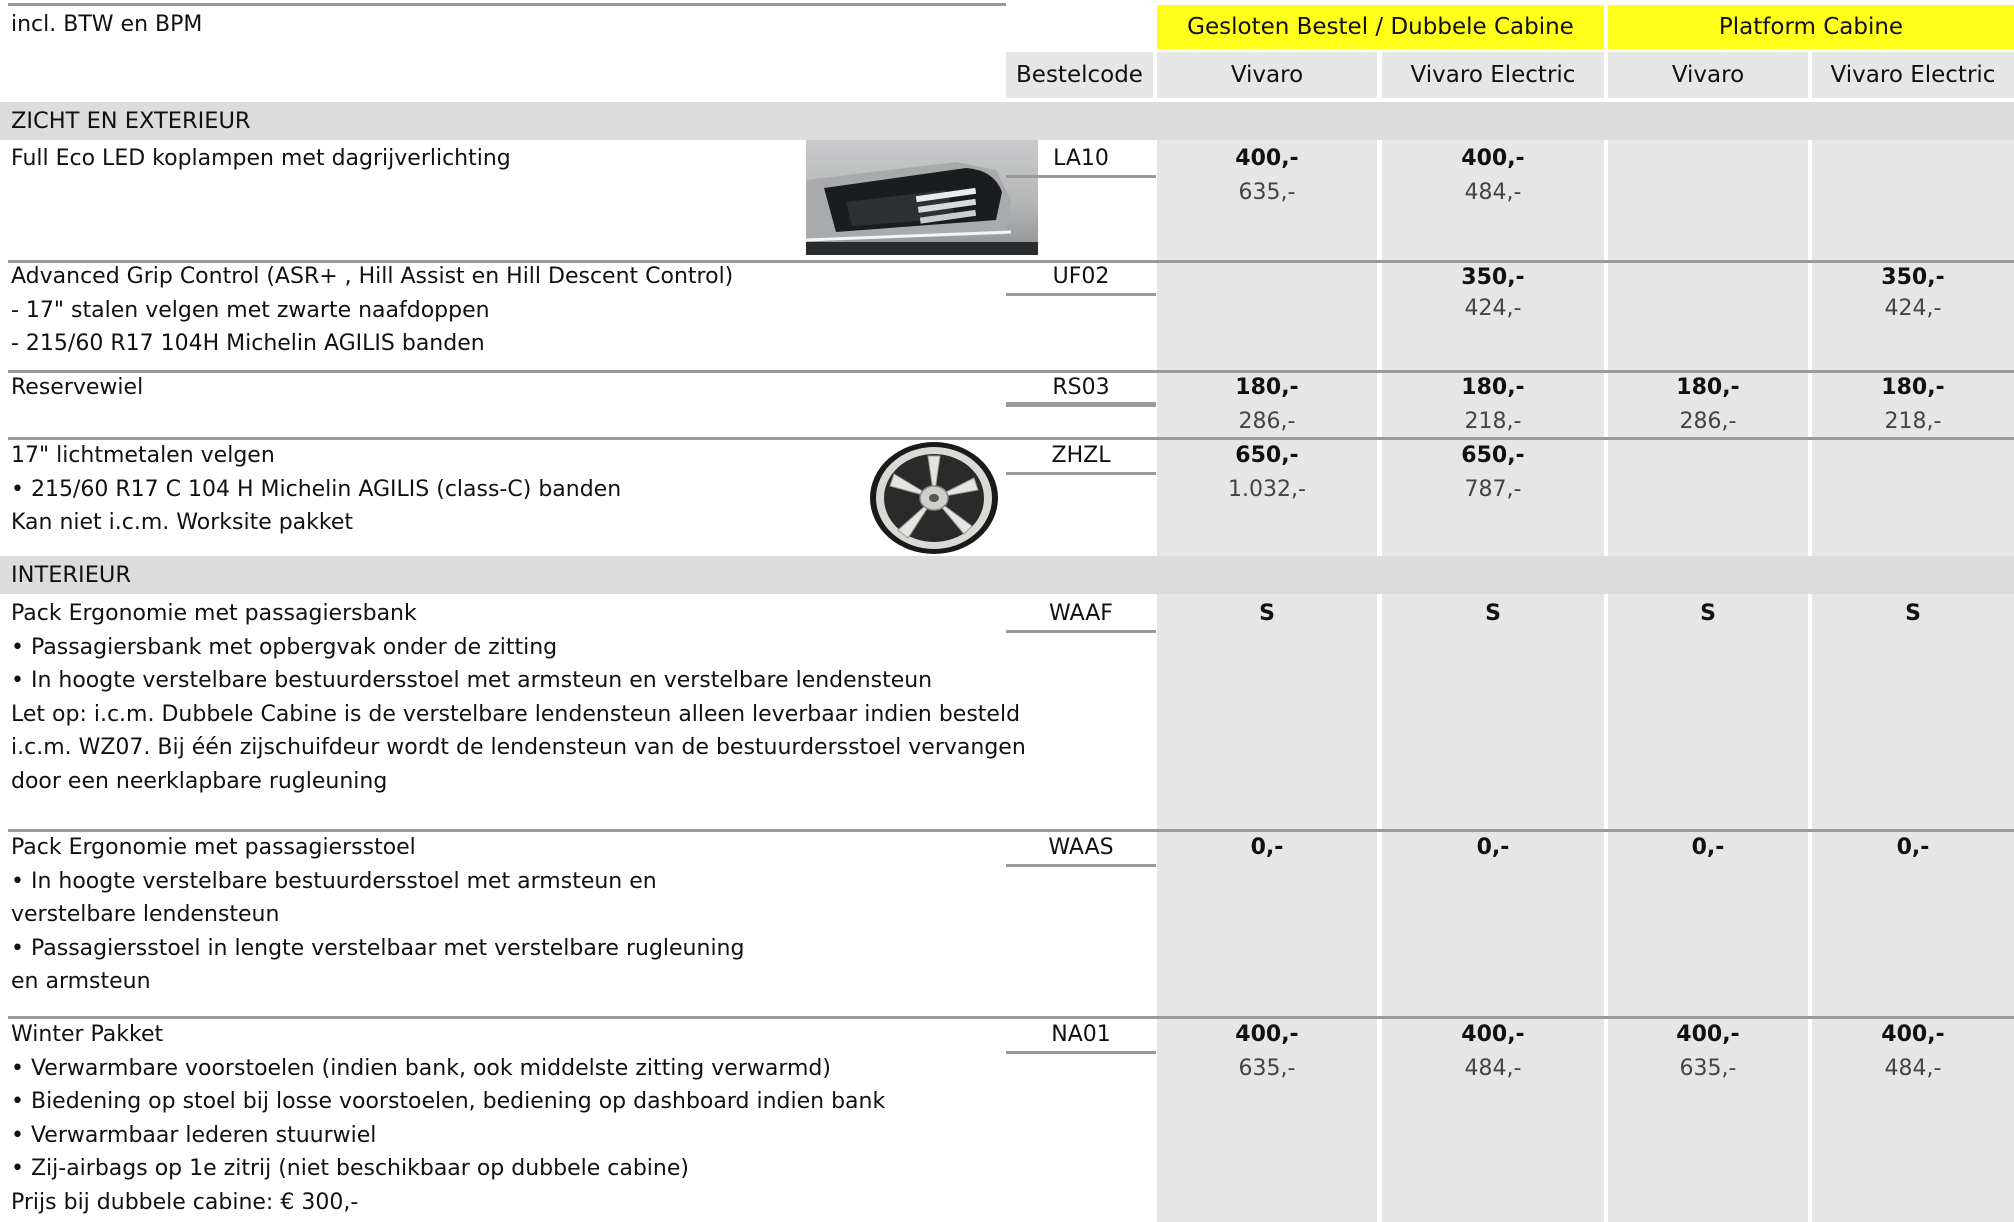 The width and height of the screenshot is (2014, 1222). What do you see at coordinates (1267, 75) in the screenshot?
I see `column-header-vivaro-1: Vivaro` at bounding box center [1267, 75].